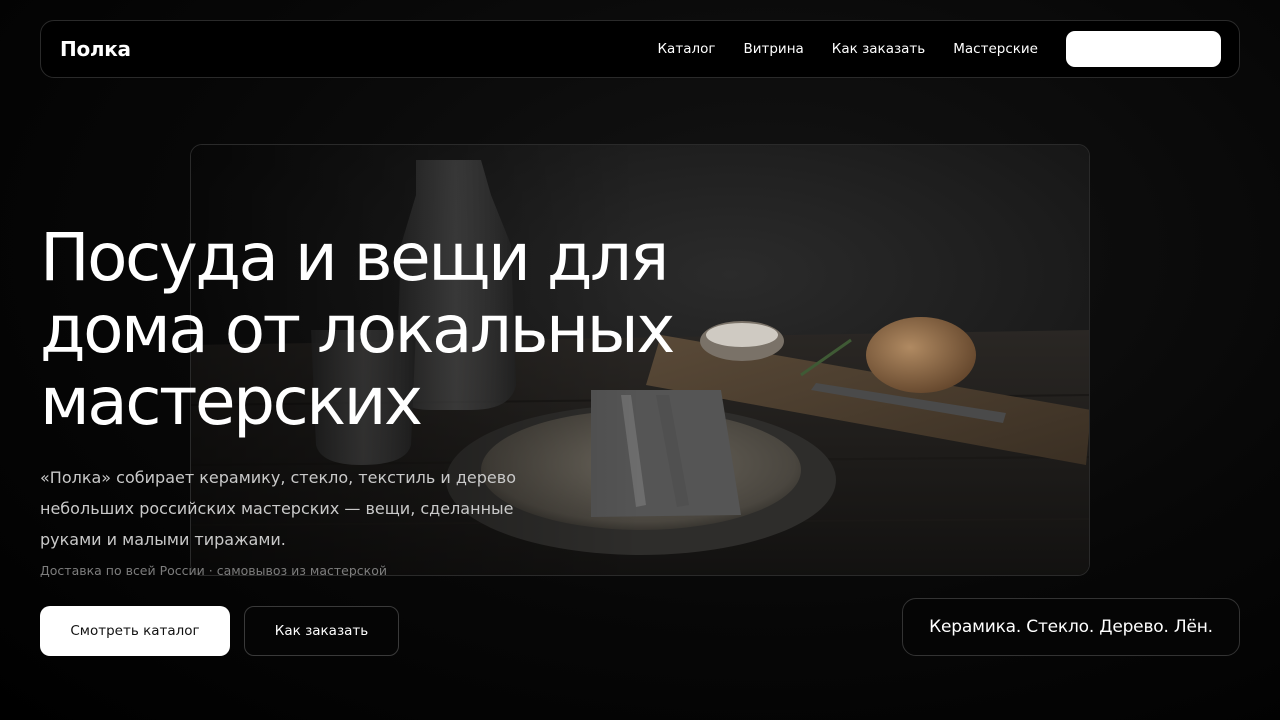 The width and height of the screenshot is (1280, 720). What do you see at coordinates (231, 401) in the screenshot?
I see `hero-title-line-3: мастерских` at bounding box center [231, 401].